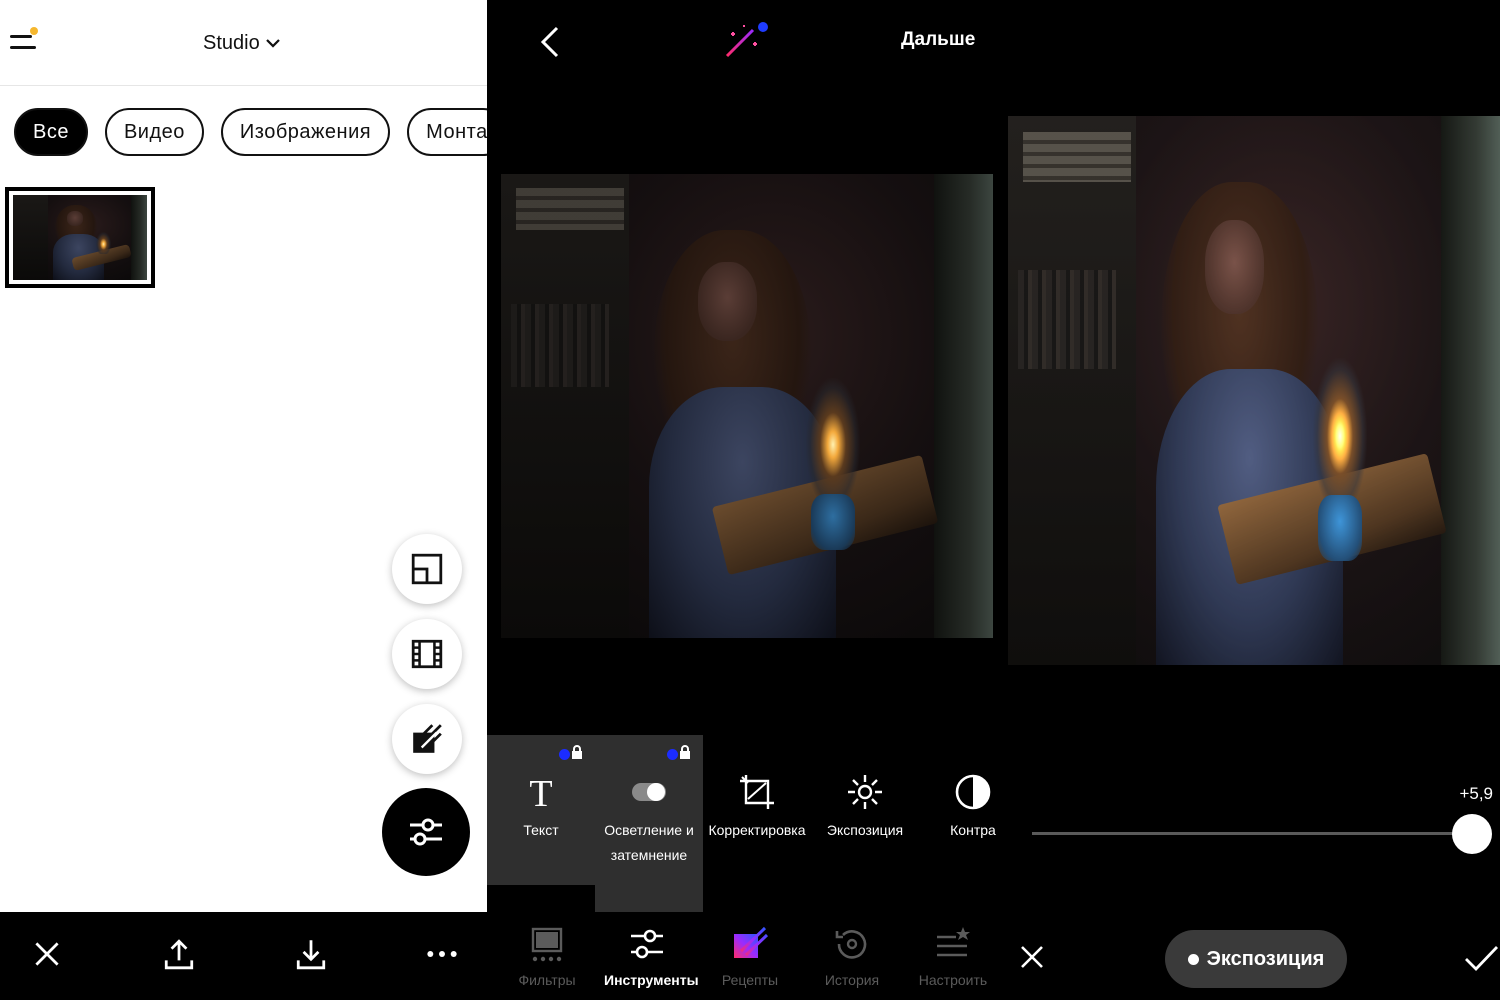  Describe the element at coordinates (550, 42) in the screenshot. I see `back-icon` at that location.